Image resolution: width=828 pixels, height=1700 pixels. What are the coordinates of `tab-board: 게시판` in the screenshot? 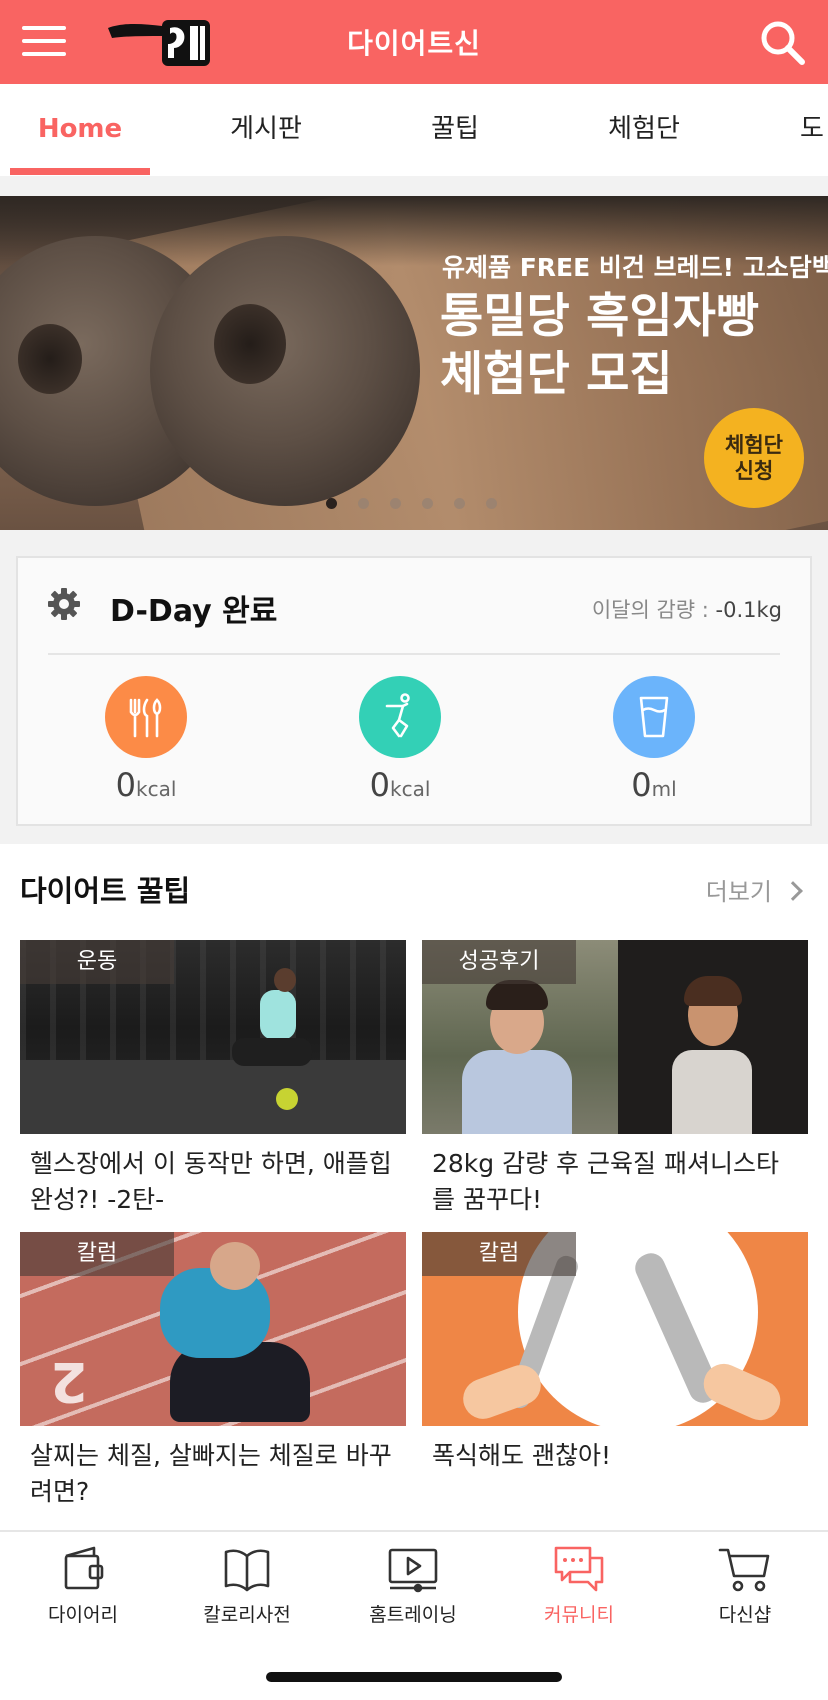 It's located at (266, 130).